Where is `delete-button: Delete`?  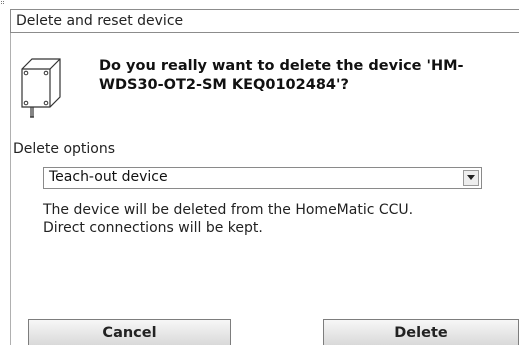 delete-button: Delete is located at coordinates (421, 332).